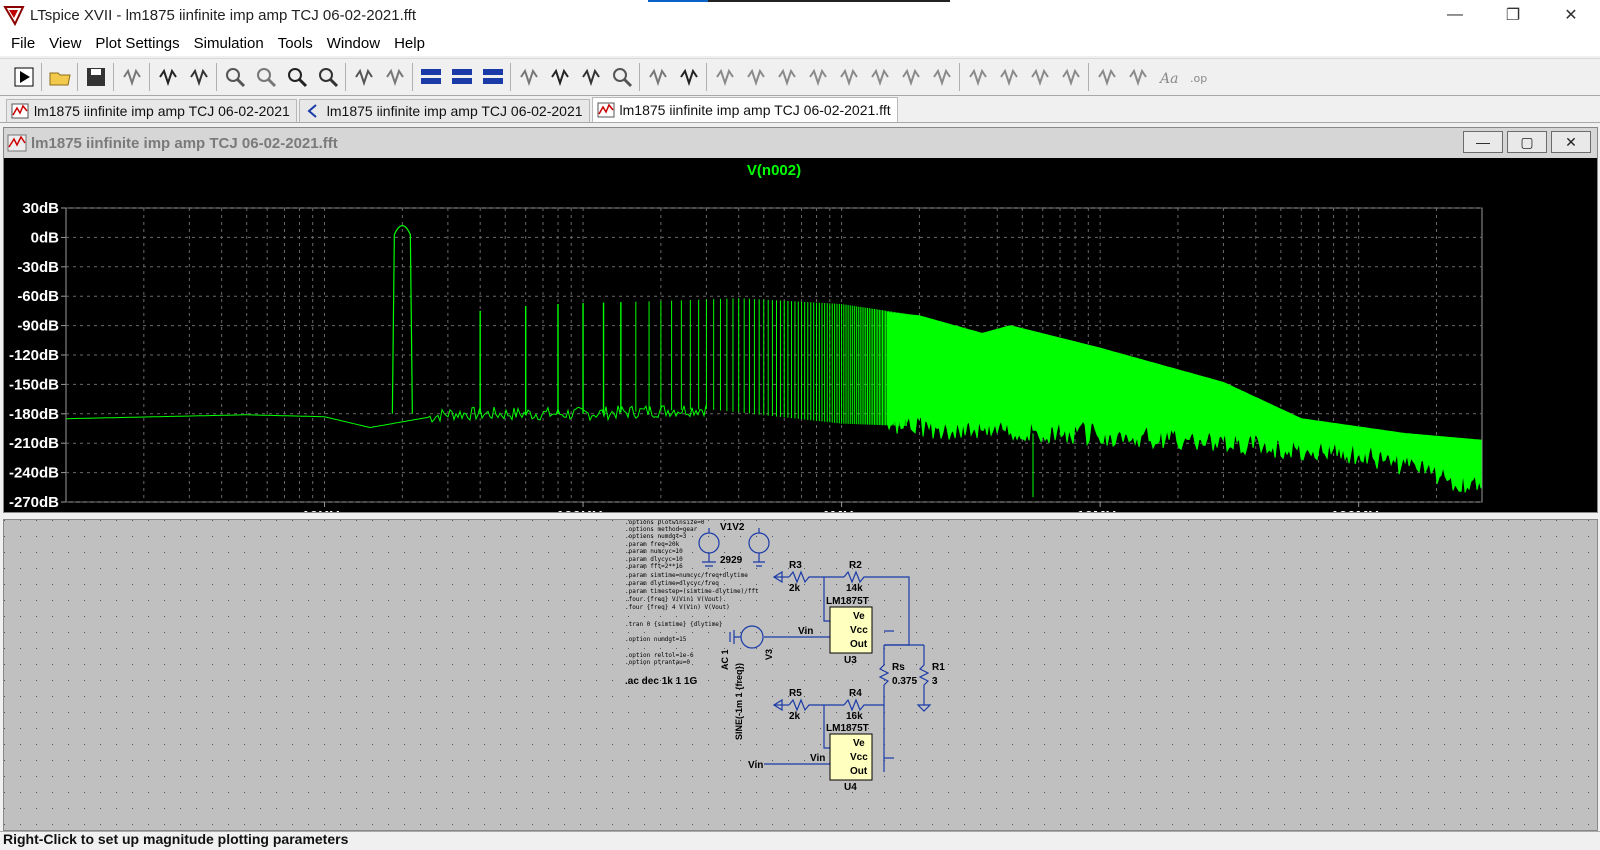 This screenshot has height=850, width=1600. I want to click on menu-plot-settings: Plot Settings, so click(137, 43).